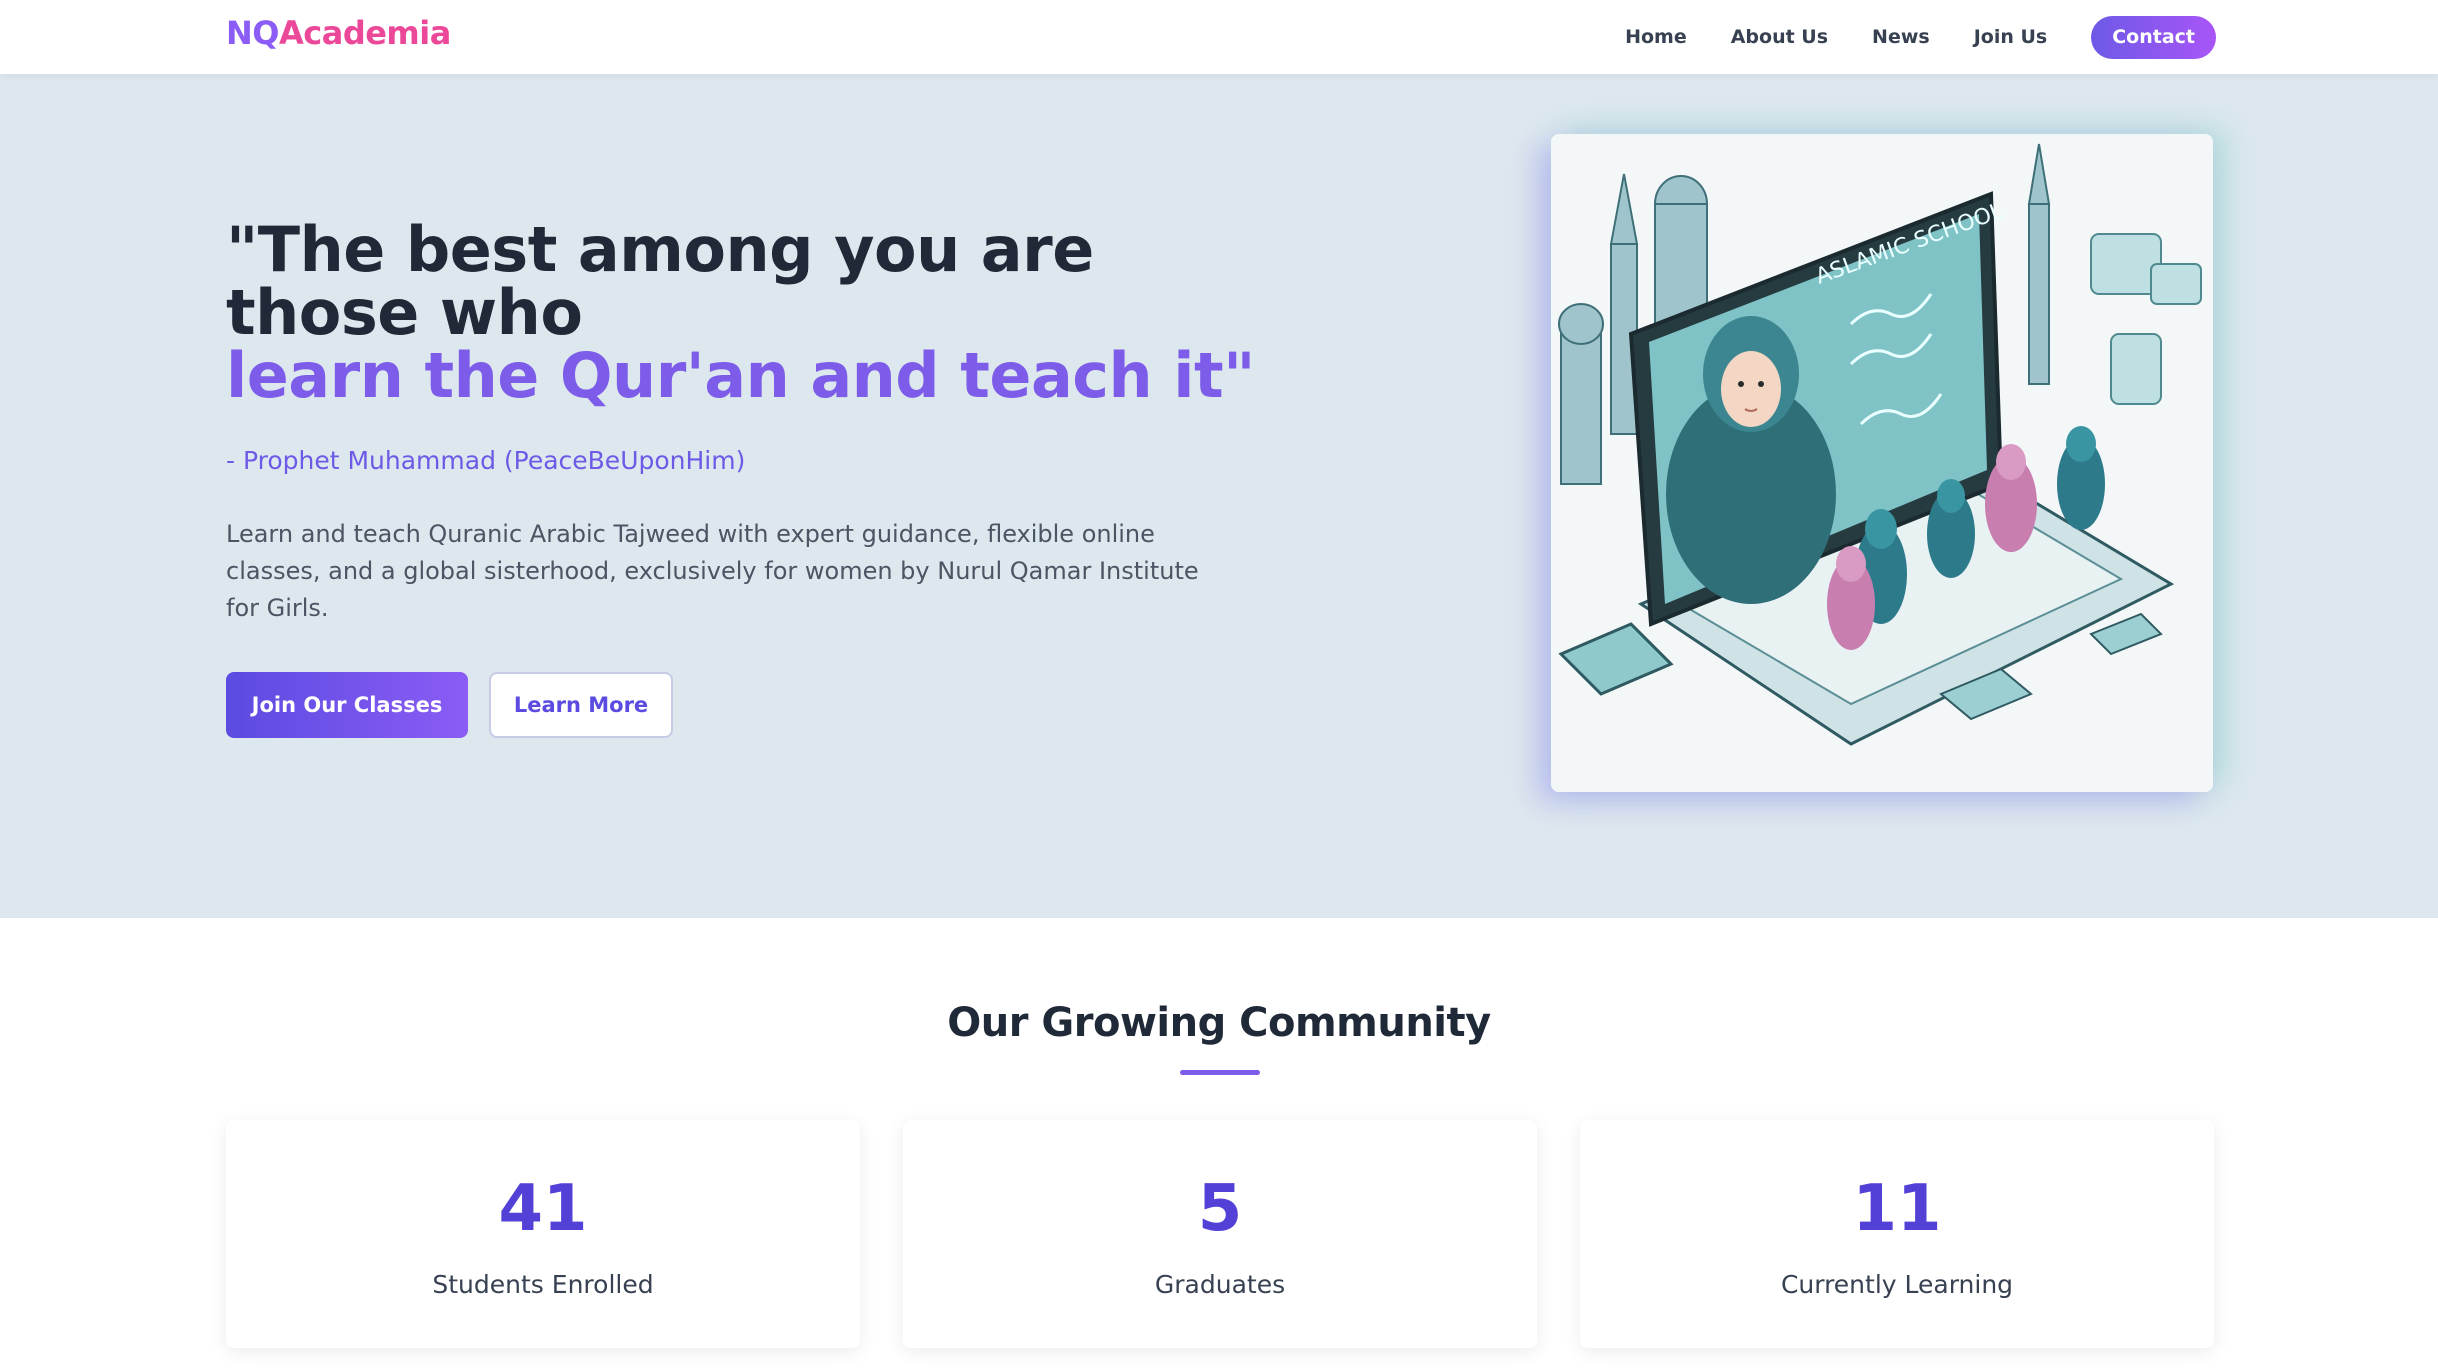  What do you see at coordinates (486, 460) in the screenshot?
I see `quote-attribution: - Prophet Muhammad (PeaceBeUponHim)` at bounding box center [486, 460].